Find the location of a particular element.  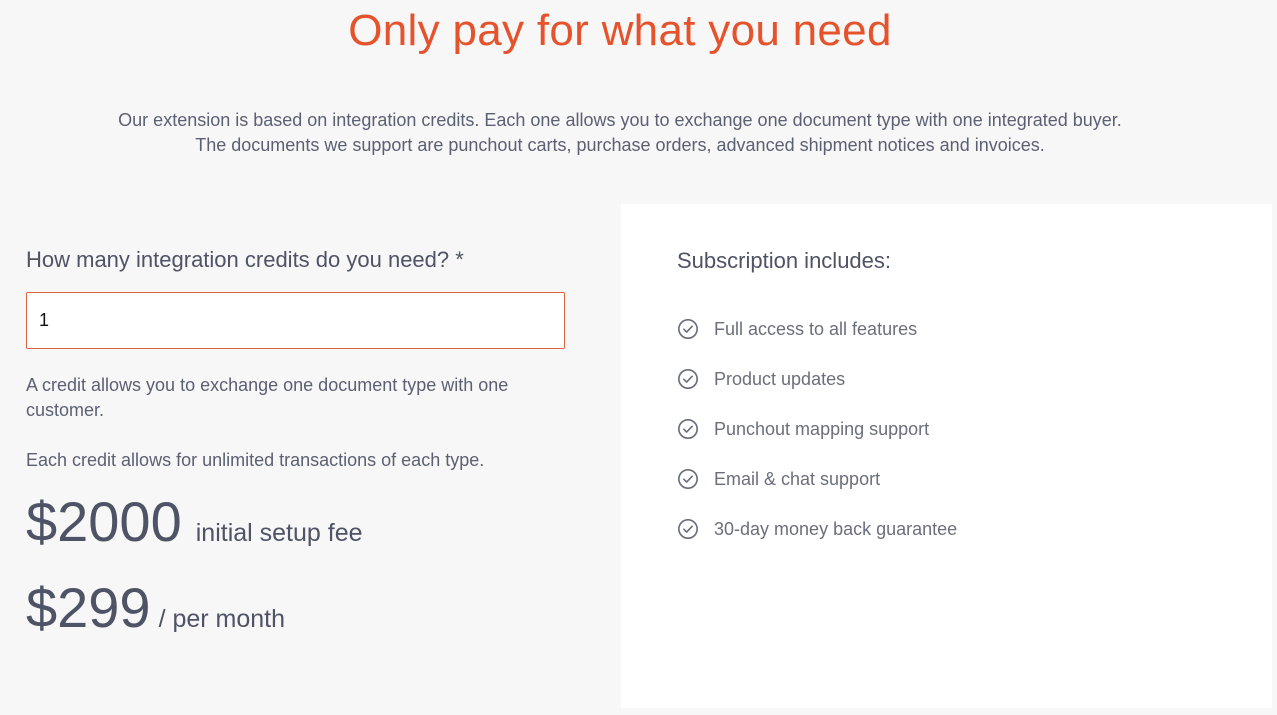

feature-item: Full access to all features is located at coordinates (817, 329).